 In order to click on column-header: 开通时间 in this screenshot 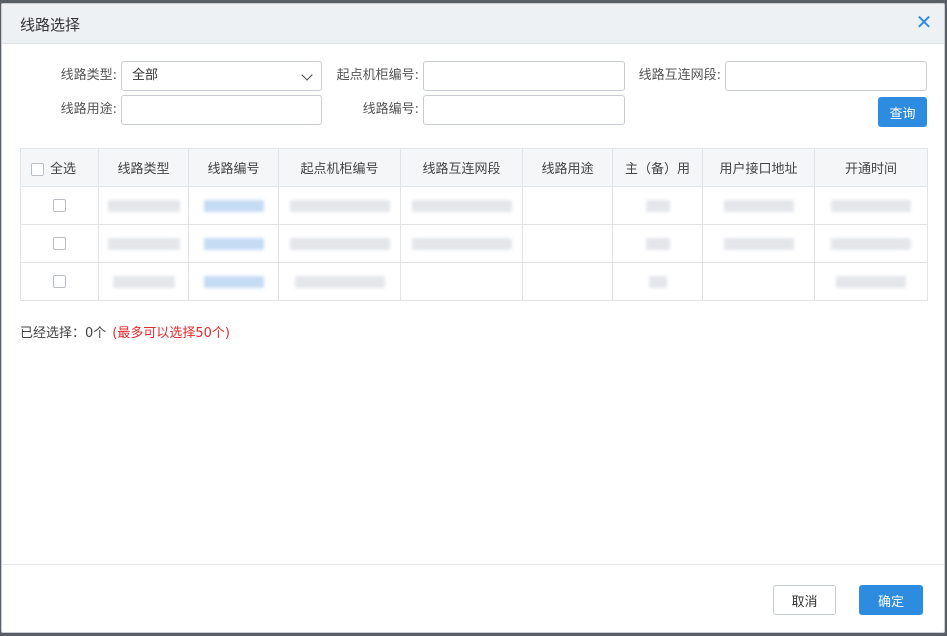, I will do `click(871, 167)`.